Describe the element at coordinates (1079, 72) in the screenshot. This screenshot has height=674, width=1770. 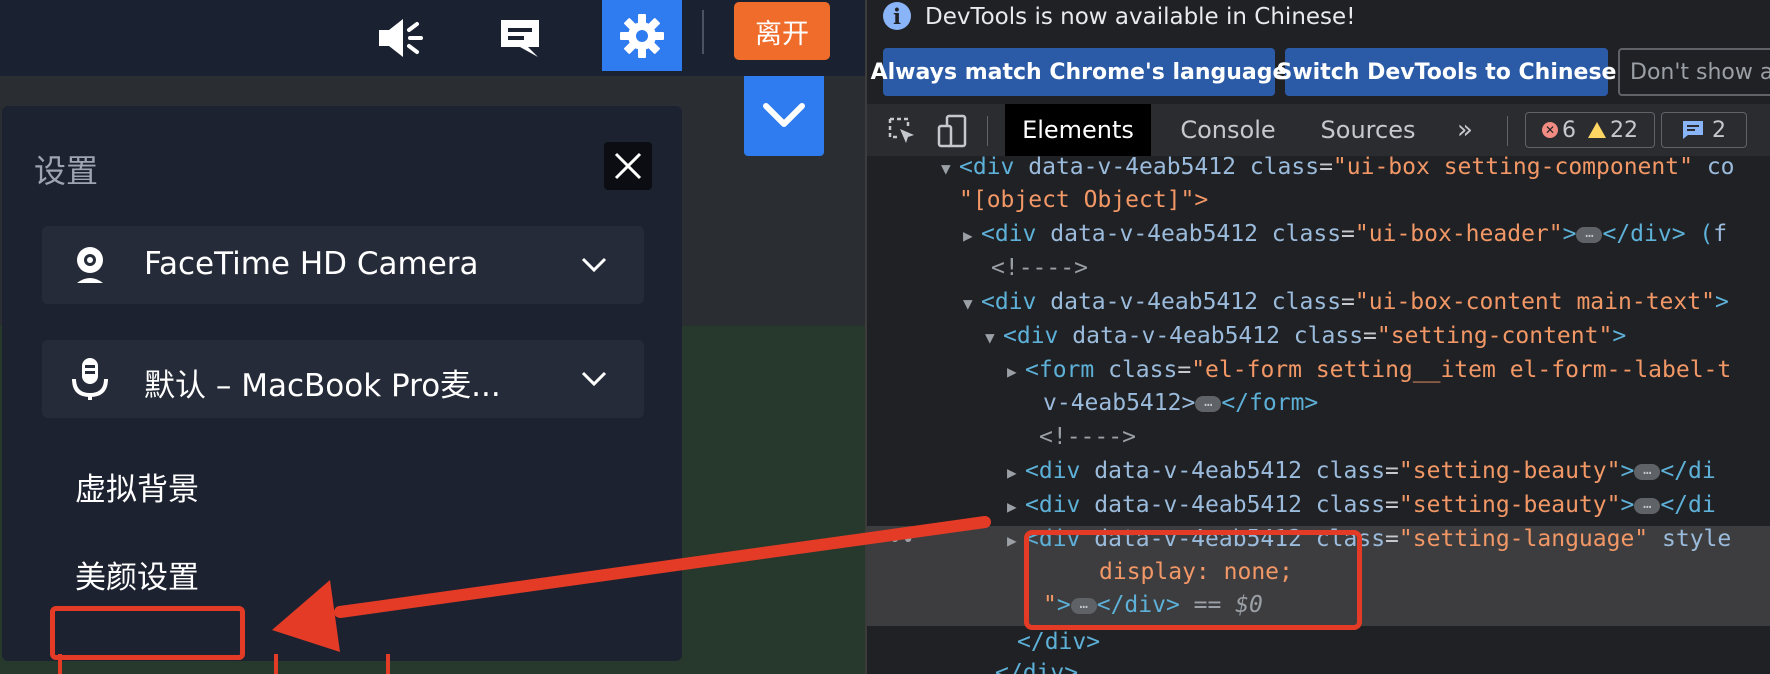
I see `always-match-language-button: Always match Chrome's language` at that location.